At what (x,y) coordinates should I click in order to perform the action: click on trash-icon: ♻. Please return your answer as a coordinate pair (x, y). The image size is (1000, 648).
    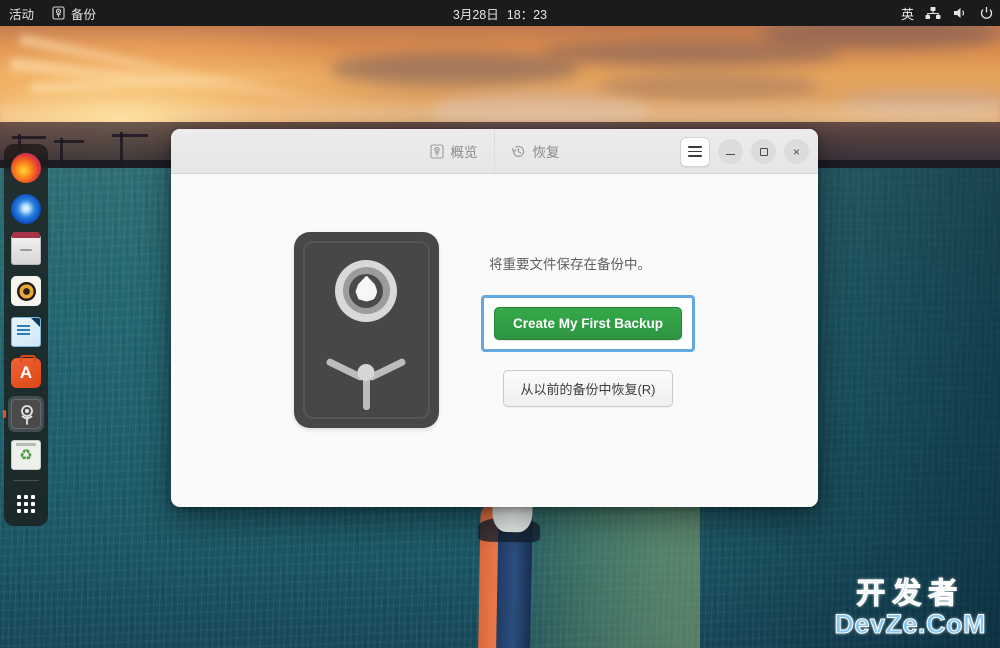
    Looking at the image, I should click on (26, 455).